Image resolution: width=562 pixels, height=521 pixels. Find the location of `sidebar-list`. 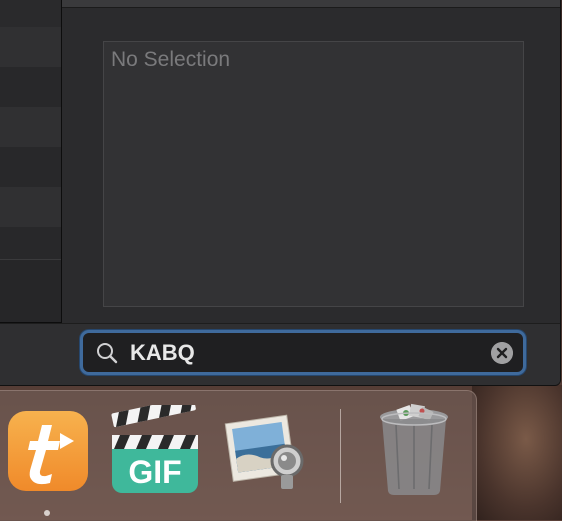

sidebar-list is located at coordinates (31, 161).